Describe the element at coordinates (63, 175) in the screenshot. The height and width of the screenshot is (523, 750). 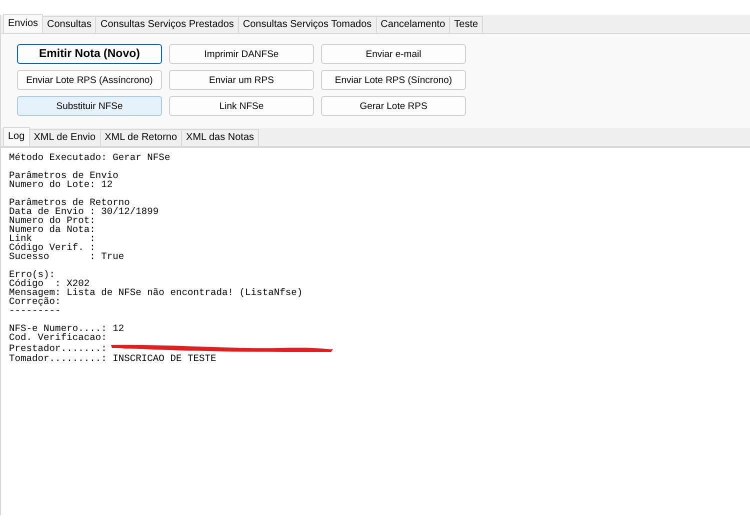
I see `log-line: Parâmetros de Envio` at that location.